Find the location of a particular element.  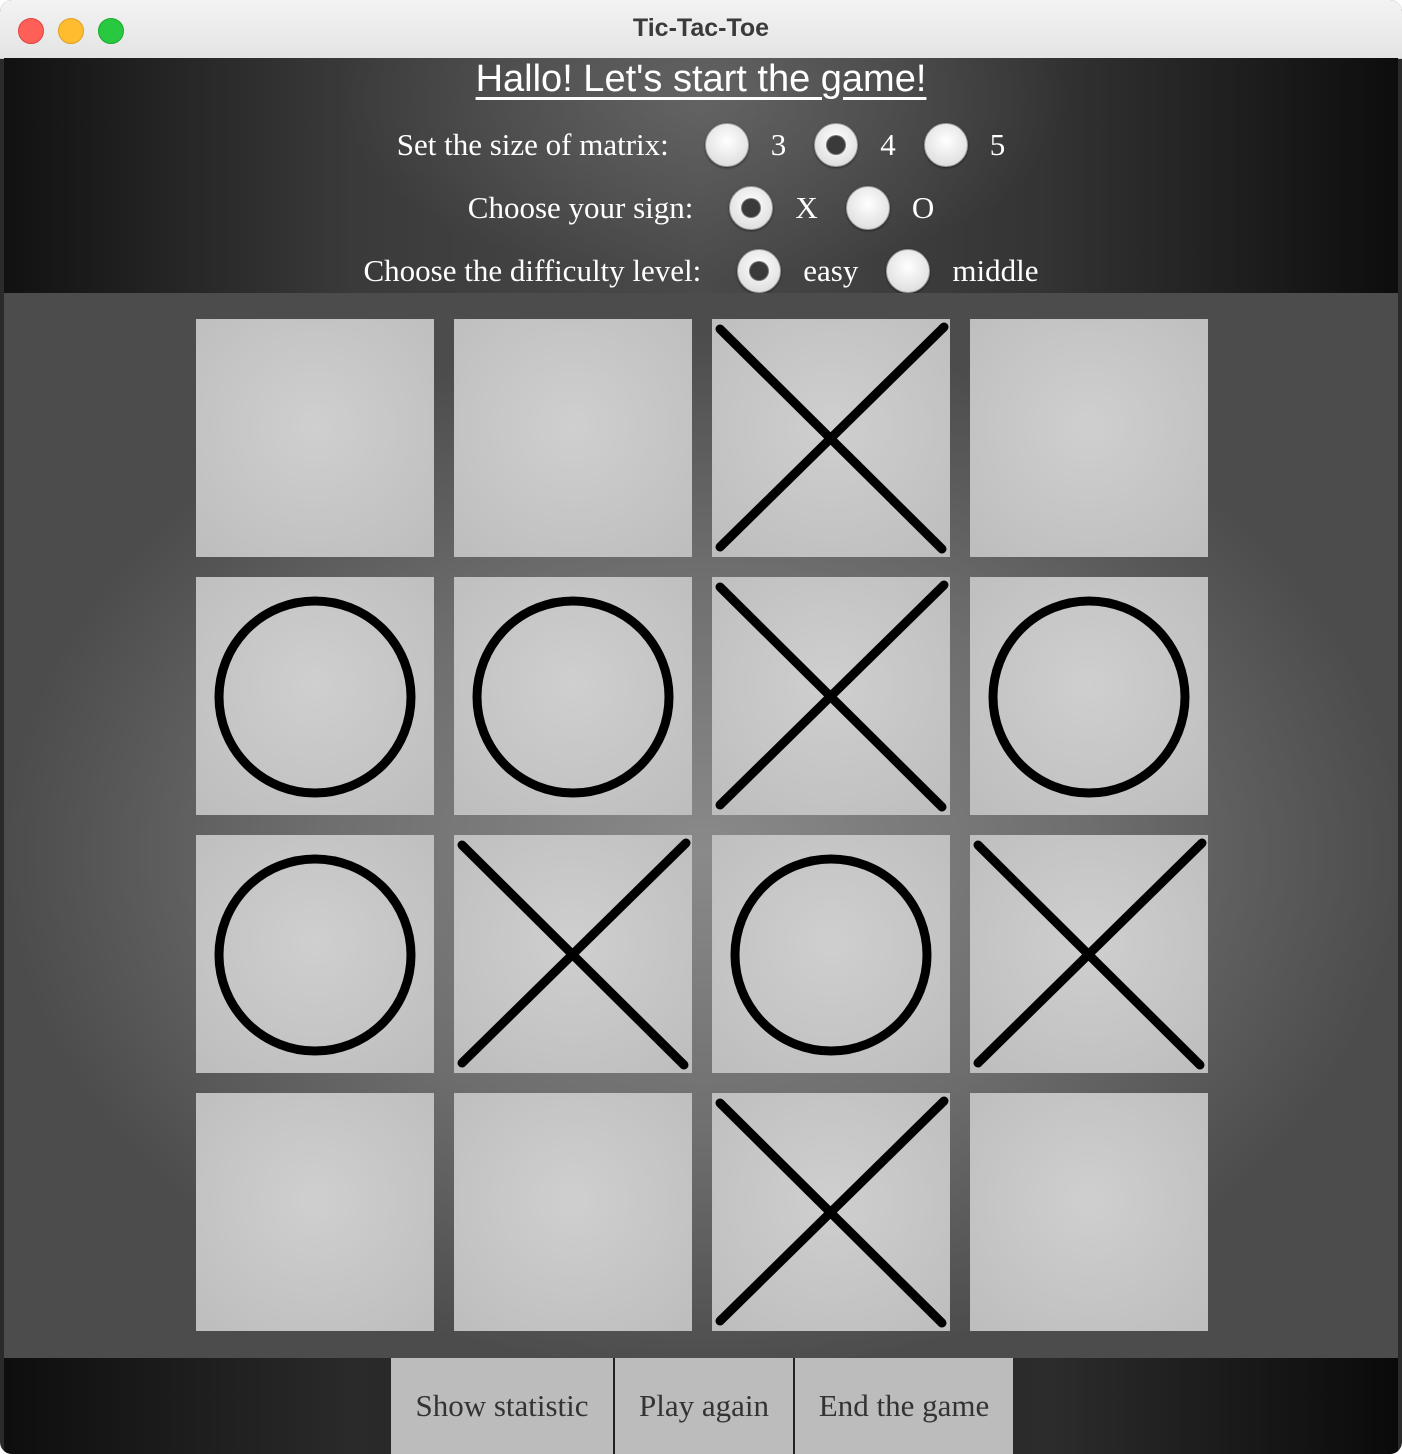

difficulty-radio-easy is located at coordinates (759, 271).